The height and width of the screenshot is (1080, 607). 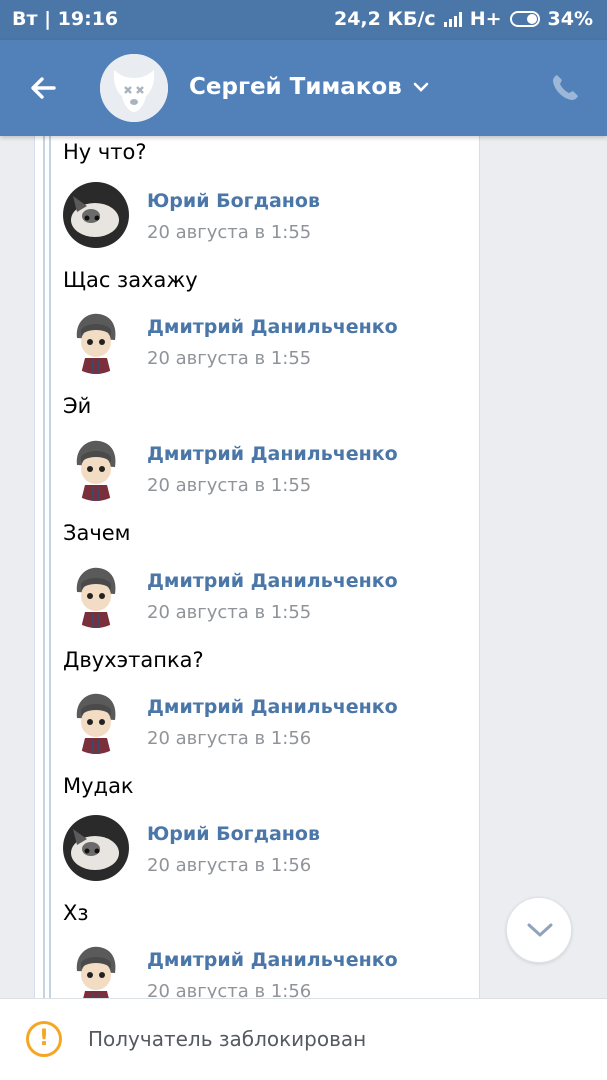 I want to click on message-text: Зачем, so click(x=97, y=533).